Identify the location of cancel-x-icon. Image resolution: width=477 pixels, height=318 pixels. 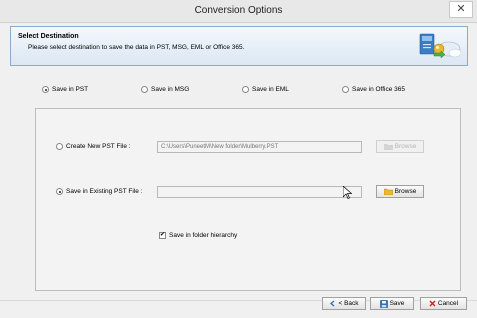
(432, 303).